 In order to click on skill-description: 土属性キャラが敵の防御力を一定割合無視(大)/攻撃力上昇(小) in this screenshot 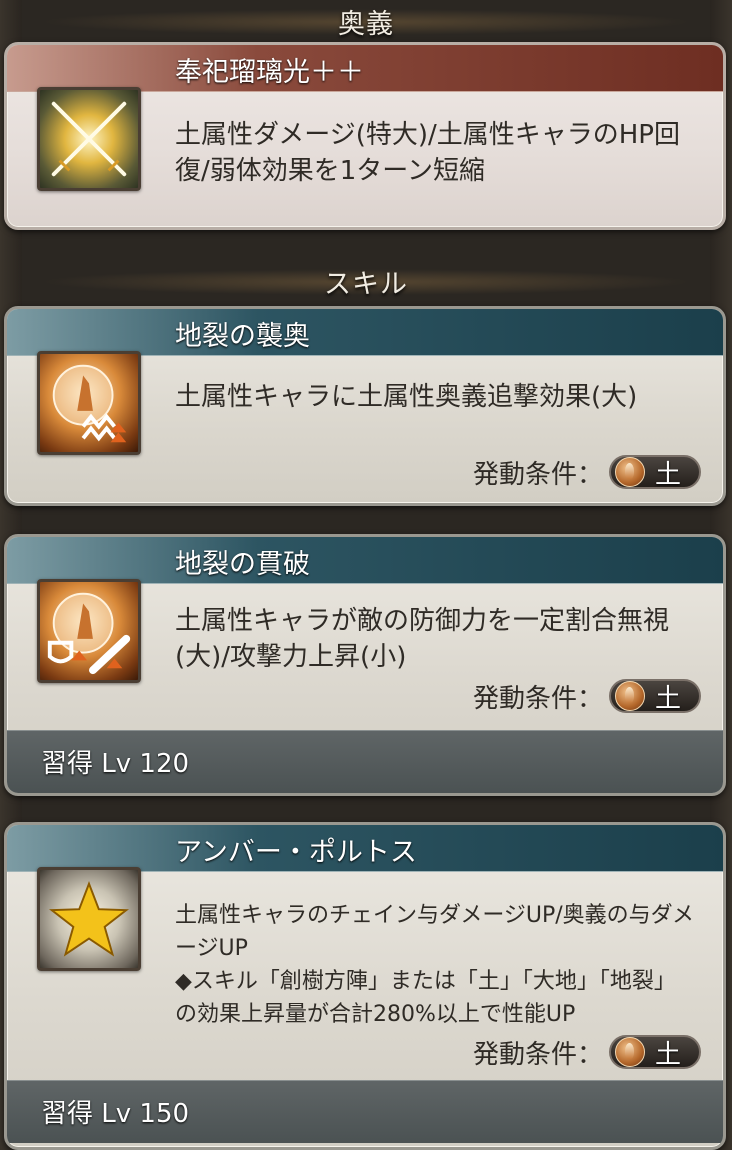, I will do `click(422, 639)`.